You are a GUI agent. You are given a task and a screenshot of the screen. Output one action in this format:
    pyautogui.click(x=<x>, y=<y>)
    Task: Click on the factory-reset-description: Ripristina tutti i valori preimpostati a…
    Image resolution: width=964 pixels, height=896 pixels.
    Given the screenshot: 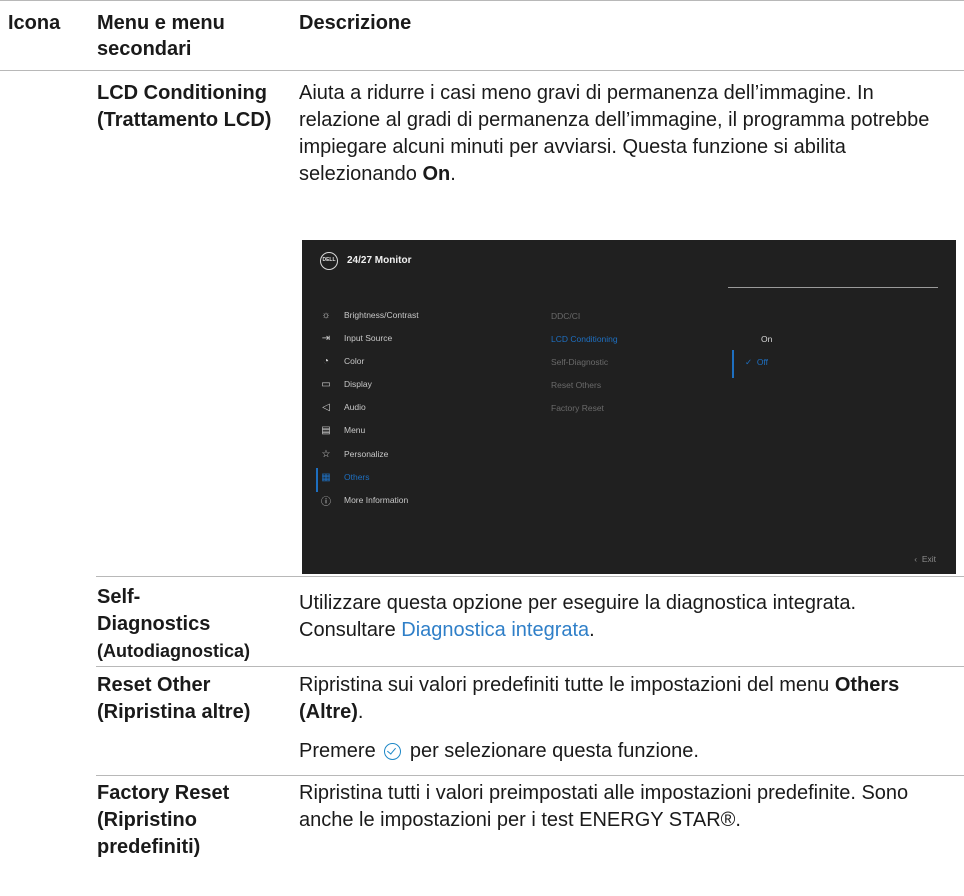 What is the action you would take?
    pyautogui.click(x=604, y=806)
    